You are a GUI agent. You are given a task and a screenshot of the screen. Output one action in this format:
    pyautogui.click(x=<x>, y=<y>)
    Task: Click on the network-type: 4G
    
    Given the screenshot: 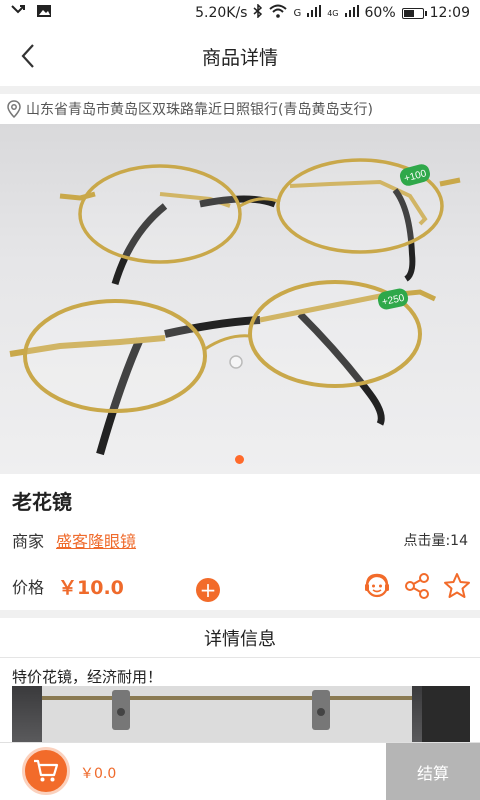 What is the action you would take?
    pyautogui.click(x=333, y=13)
    